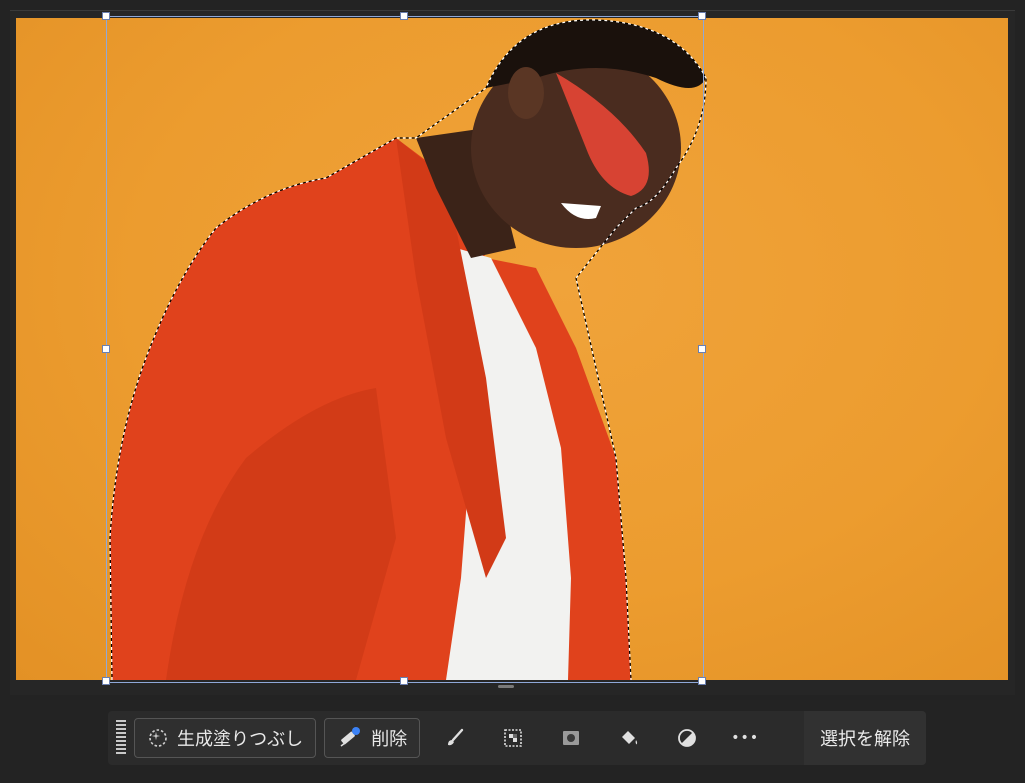 The width and height of the screenshot is (1025, 783). Describe the element at coordinates (121, 738) in the screenshot. I see `drag-grip-icon` at that location.